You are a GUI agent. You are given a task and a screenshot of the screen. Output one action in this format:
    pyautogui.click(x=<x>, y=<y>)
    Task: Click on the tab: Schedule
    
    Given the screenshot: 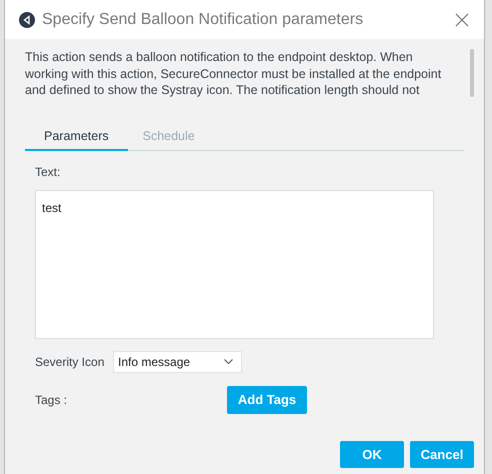 What is the action you would take?
    pyautogui.click(x=169, y=137)
    